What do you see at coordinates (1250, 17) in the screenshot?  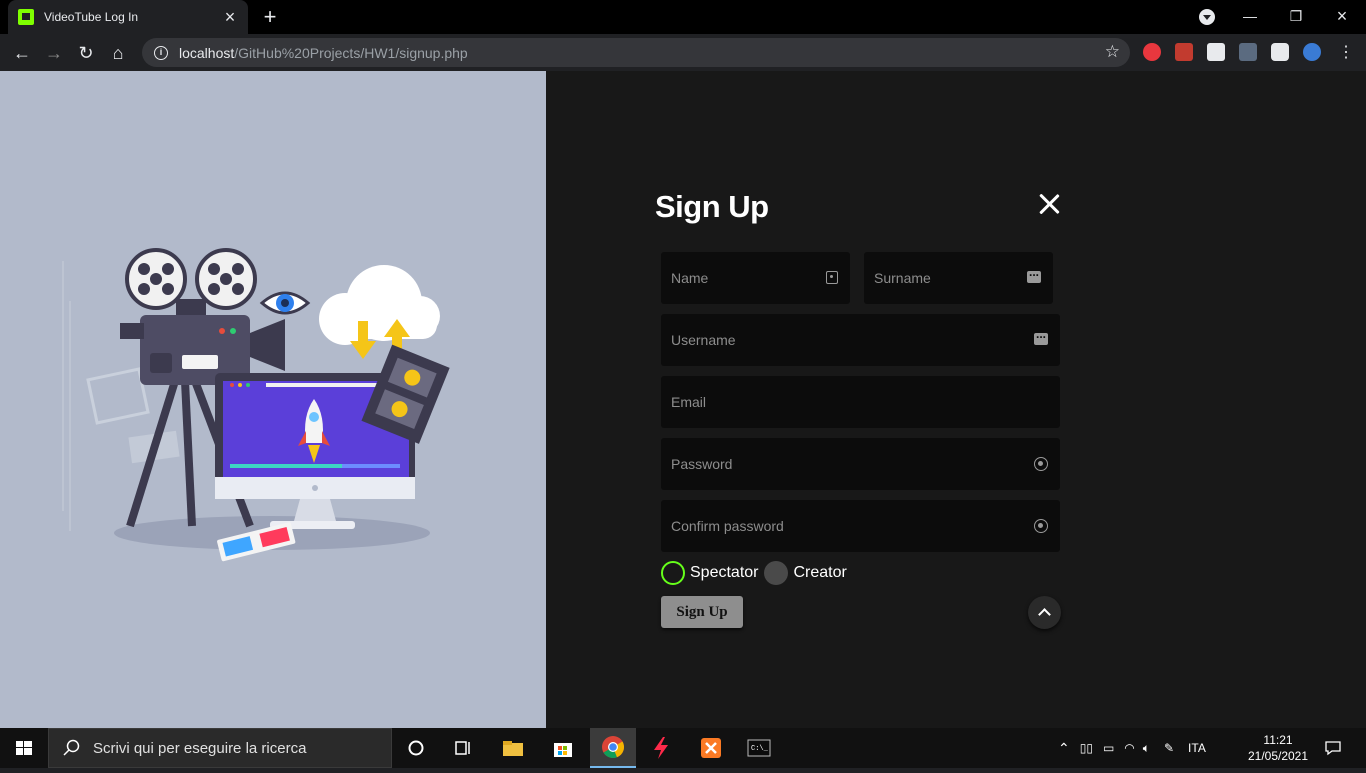 I see `minimize-icon: —` at bounding box center [1250, 17].